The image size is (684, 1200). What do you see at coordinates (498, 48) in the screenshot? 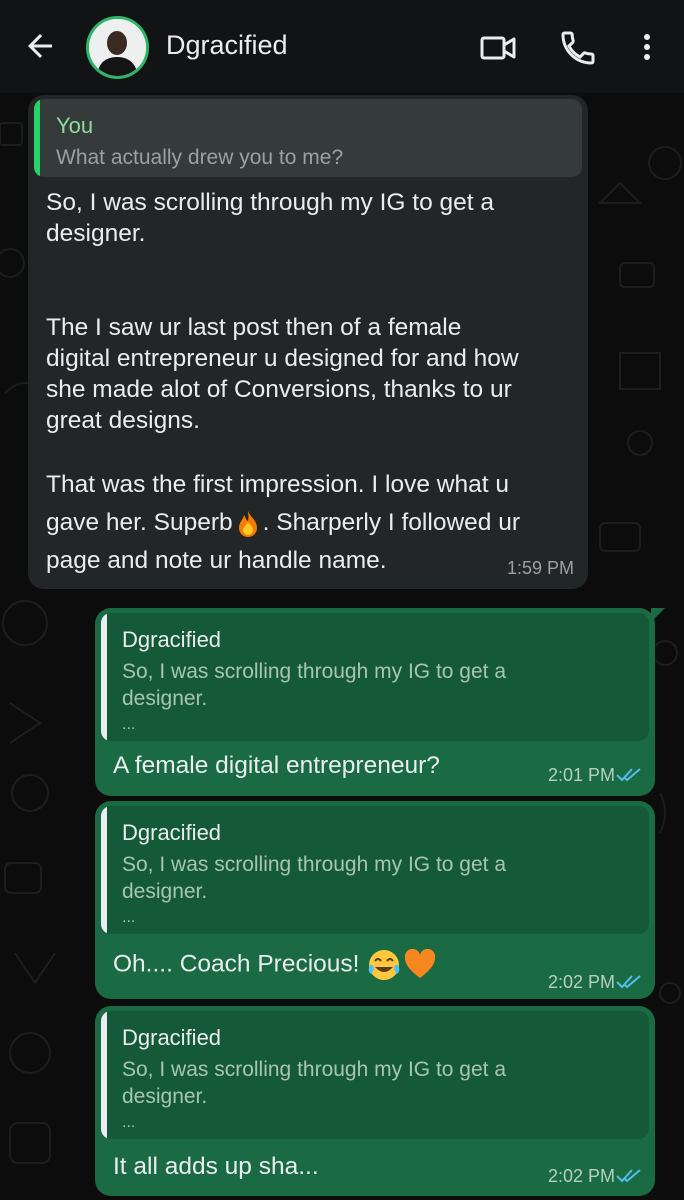
I see `video-call-icon` at bounding box center [498, 48].